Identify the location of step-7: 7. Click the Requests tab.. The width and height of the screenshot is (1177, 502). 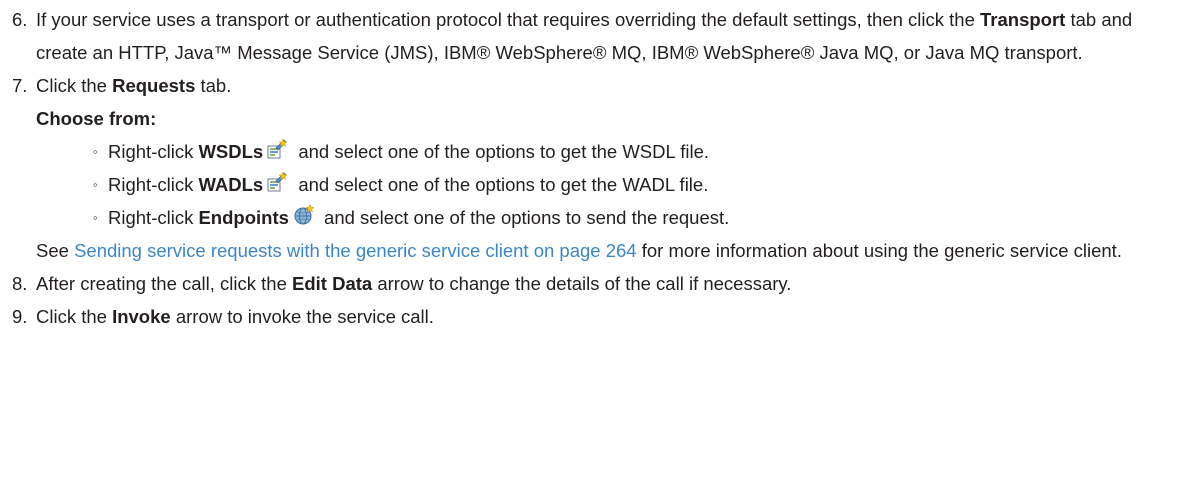
(594, 85).